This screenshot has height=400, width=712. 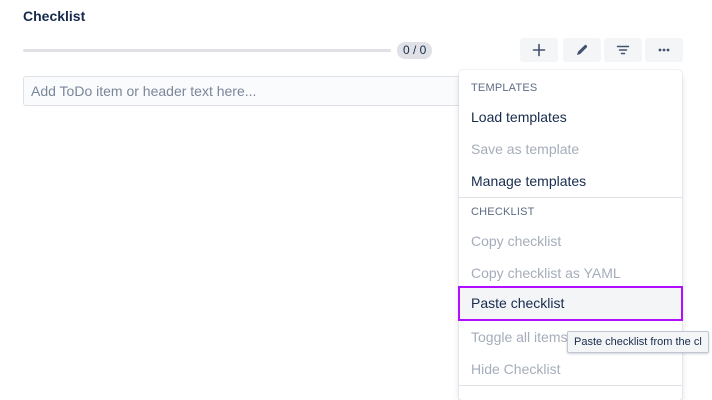 I want to click on more-actions-button, so click(x=664, y=50).